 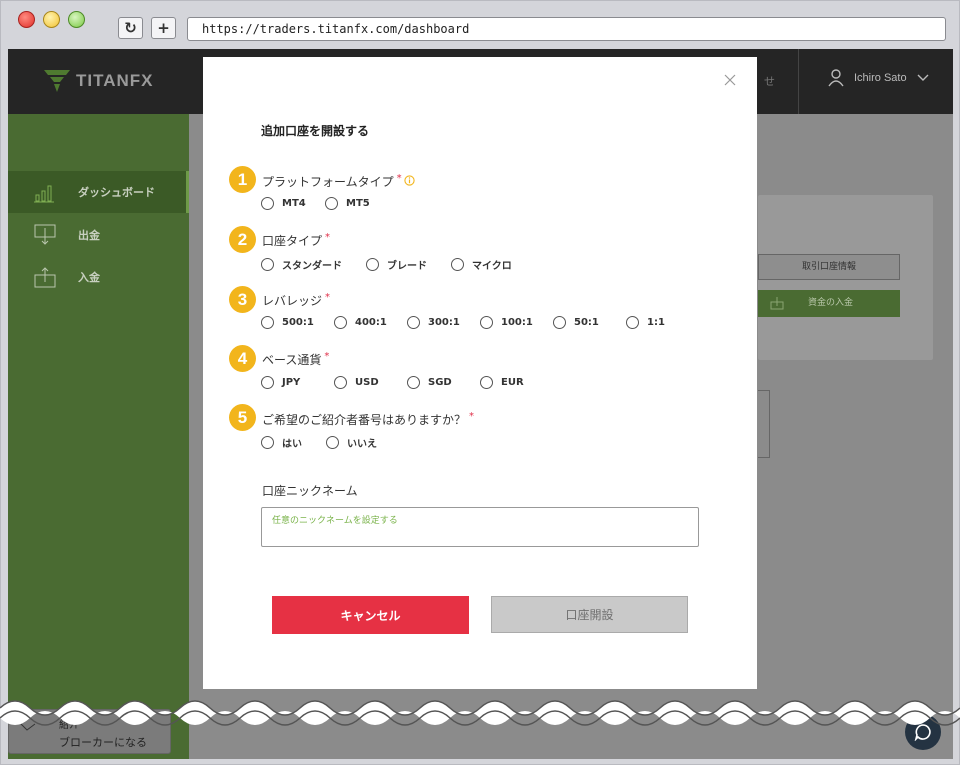 I want to click on reload-button: ↻, so click(x=130, y=28).